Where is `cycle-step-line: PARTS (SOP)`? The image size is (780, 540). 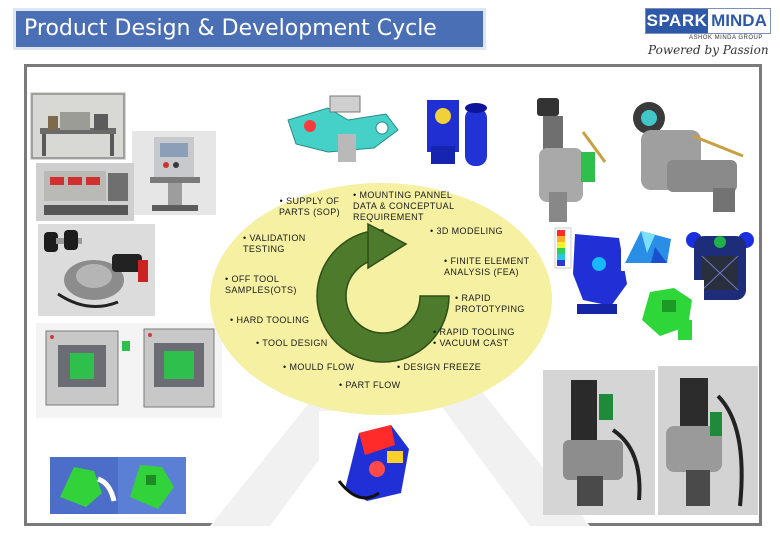 cycle-step-line: PARTS (SOP) is located at coordinates (310, 212).